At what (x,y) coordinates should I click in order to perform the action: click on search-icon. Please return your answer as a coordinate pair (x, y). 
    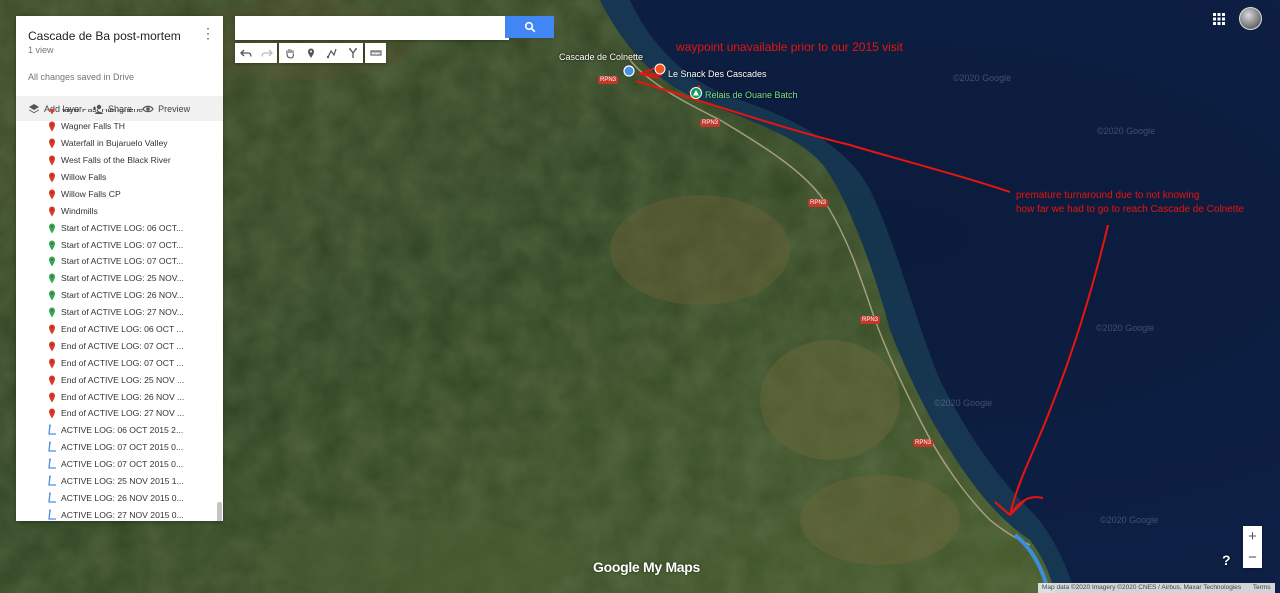
    Looking at the image, I should click on (529, 27).